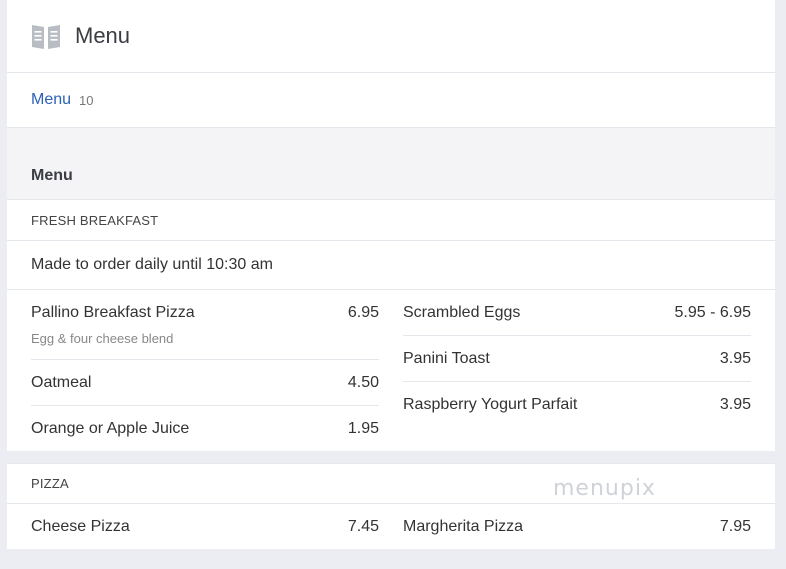 The image size is (786, 569). I want to click on item-price: 6.95, so click(363, 312).